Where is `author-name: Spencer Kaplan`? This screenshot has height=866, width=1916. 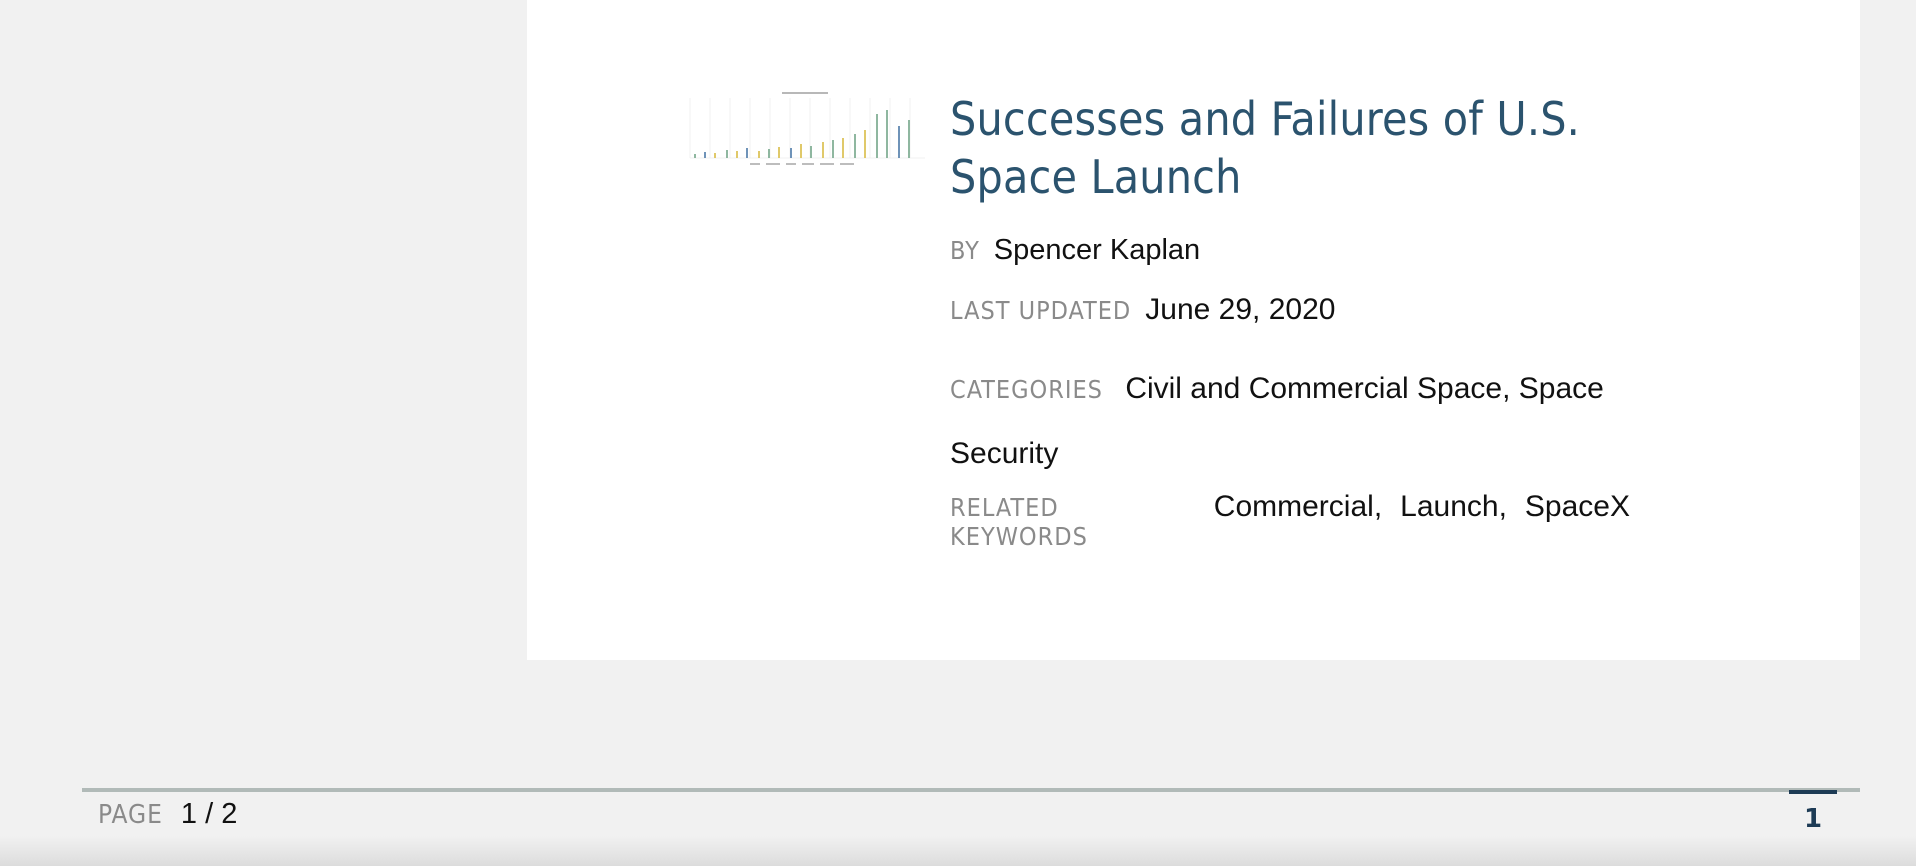
author-name: Spencer Kaplan is located at coordinates (1097, 250).